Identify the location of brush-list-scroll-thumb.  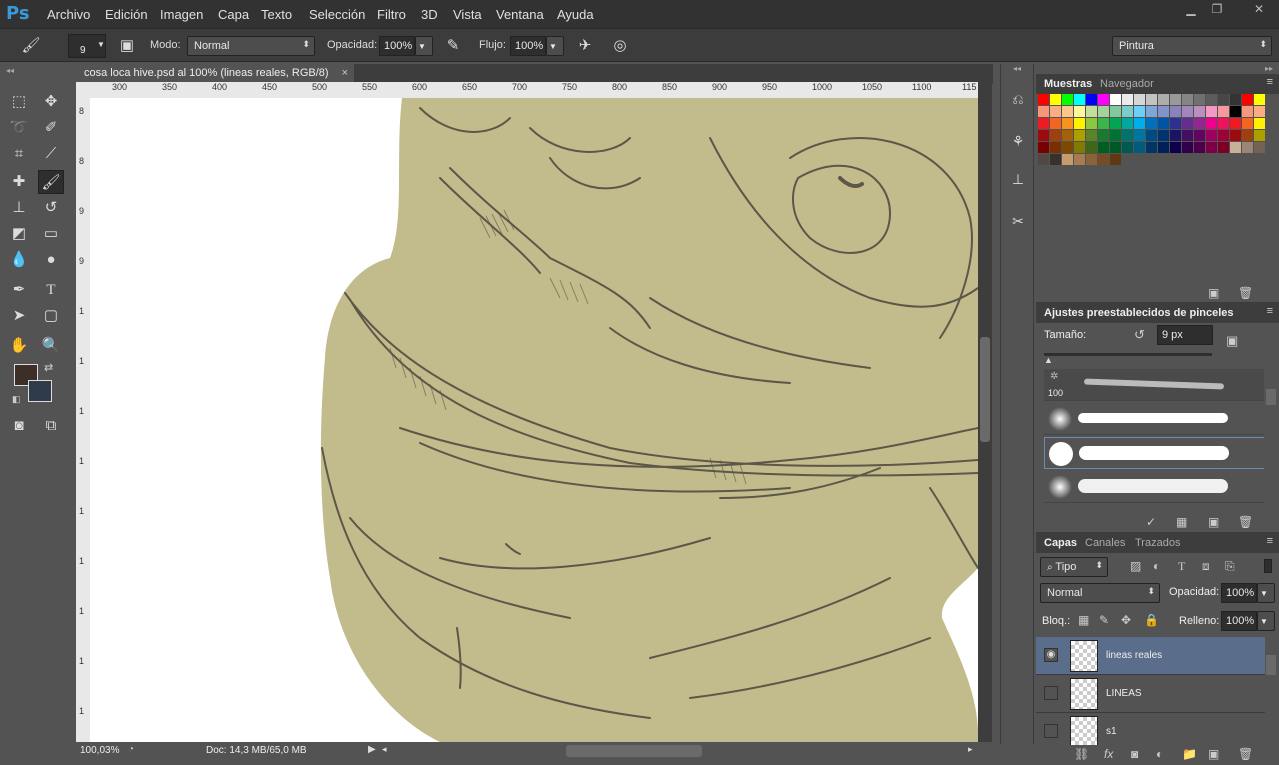
(1271, 397).